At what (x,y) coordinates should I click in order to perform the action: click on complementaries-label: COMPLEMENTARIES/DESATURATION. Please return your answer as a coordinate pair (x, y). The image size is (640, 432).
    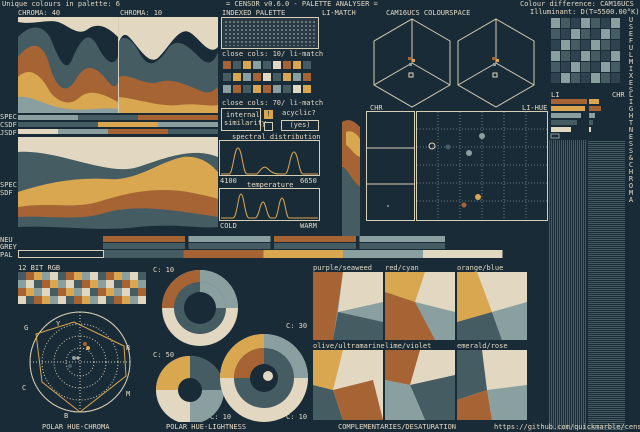
    Looking at the image, I should click on (397, 427).